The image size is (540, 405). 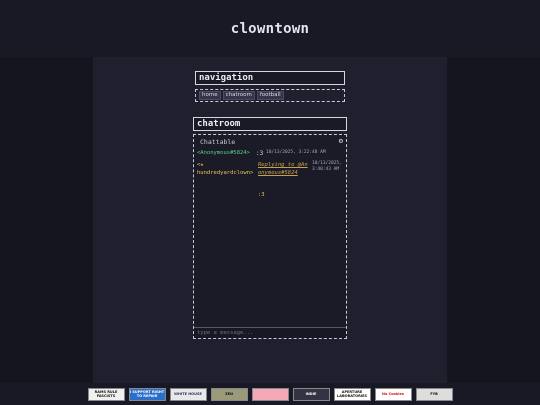 I want to click on site-title: clowntown, so click(x=270, y=28).